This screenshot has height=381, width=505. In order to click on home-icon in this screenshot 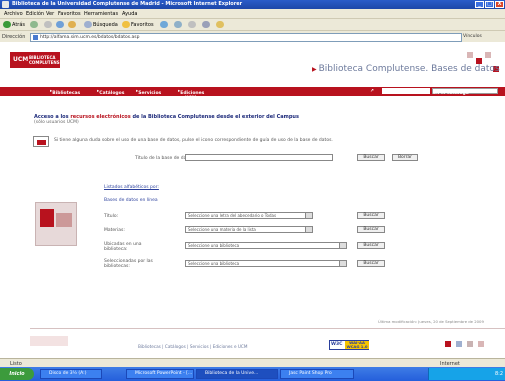, I will do `click(72, 24)`.